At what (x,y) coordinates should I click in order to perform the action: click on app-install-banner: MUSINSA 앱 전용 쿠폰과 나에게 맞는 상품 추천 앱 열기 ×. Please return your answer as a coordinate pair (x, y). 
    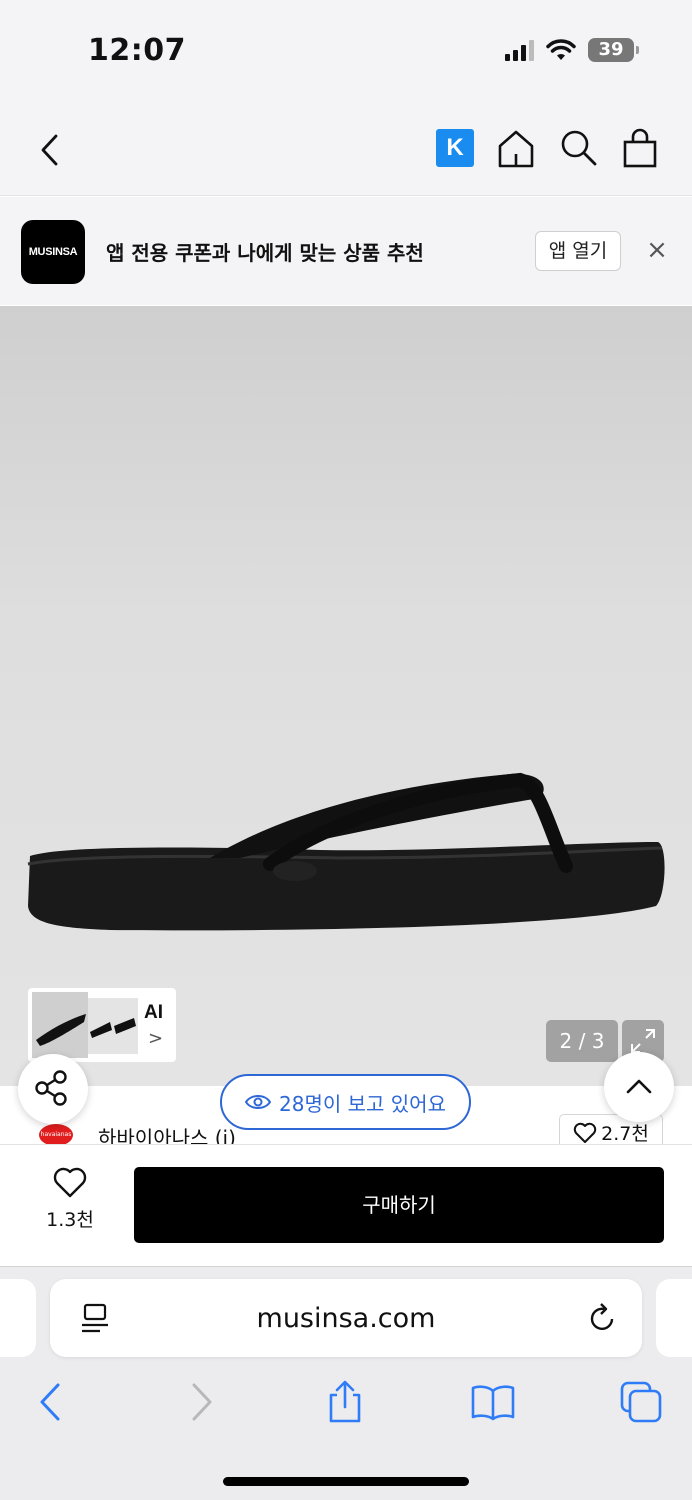
    Looking at the image, I should click on (346, 251).